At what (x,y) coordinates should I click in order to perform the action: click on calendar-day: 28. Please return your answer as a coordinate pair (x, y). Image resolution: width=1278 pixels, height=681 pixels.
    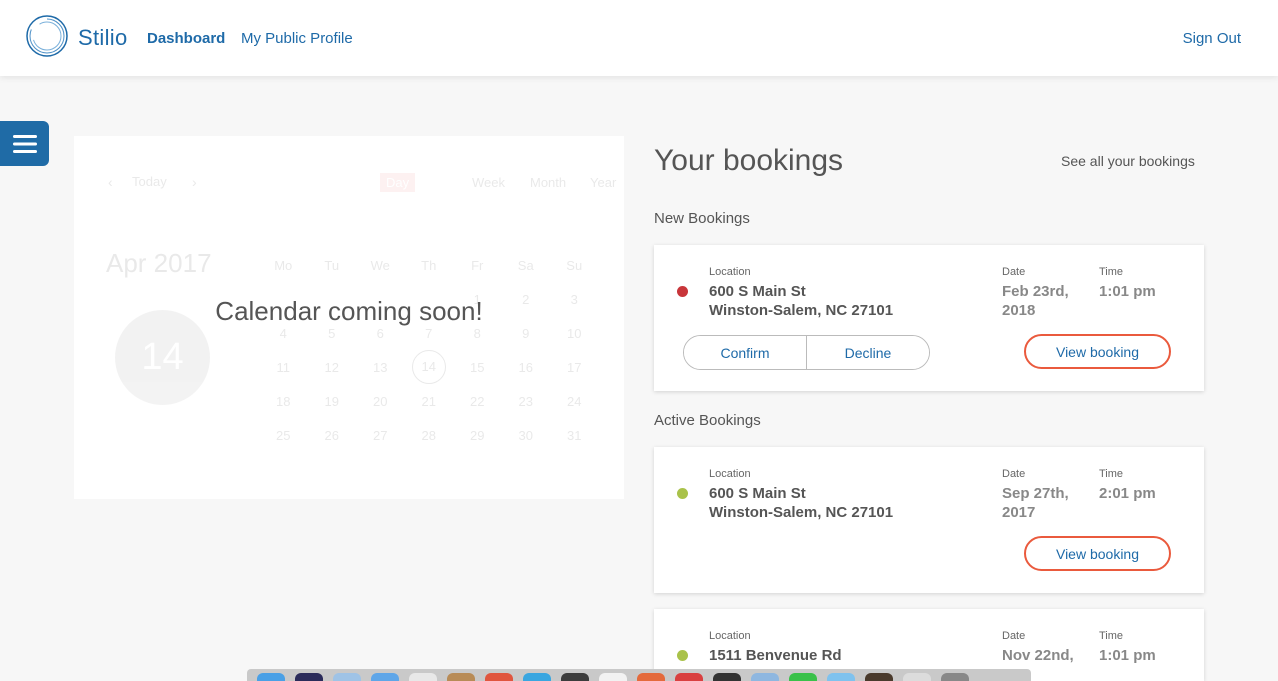
    Looking at the image, I should click on (428, 435).